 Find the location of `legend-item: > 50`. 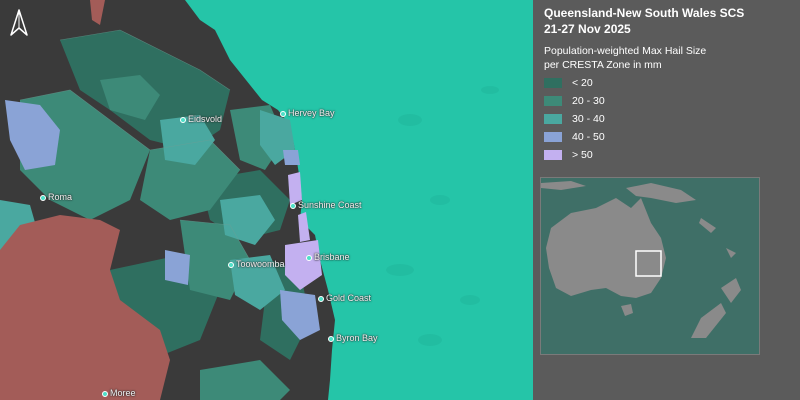

legend-item: > 50 is located at coordinates (574, 155).